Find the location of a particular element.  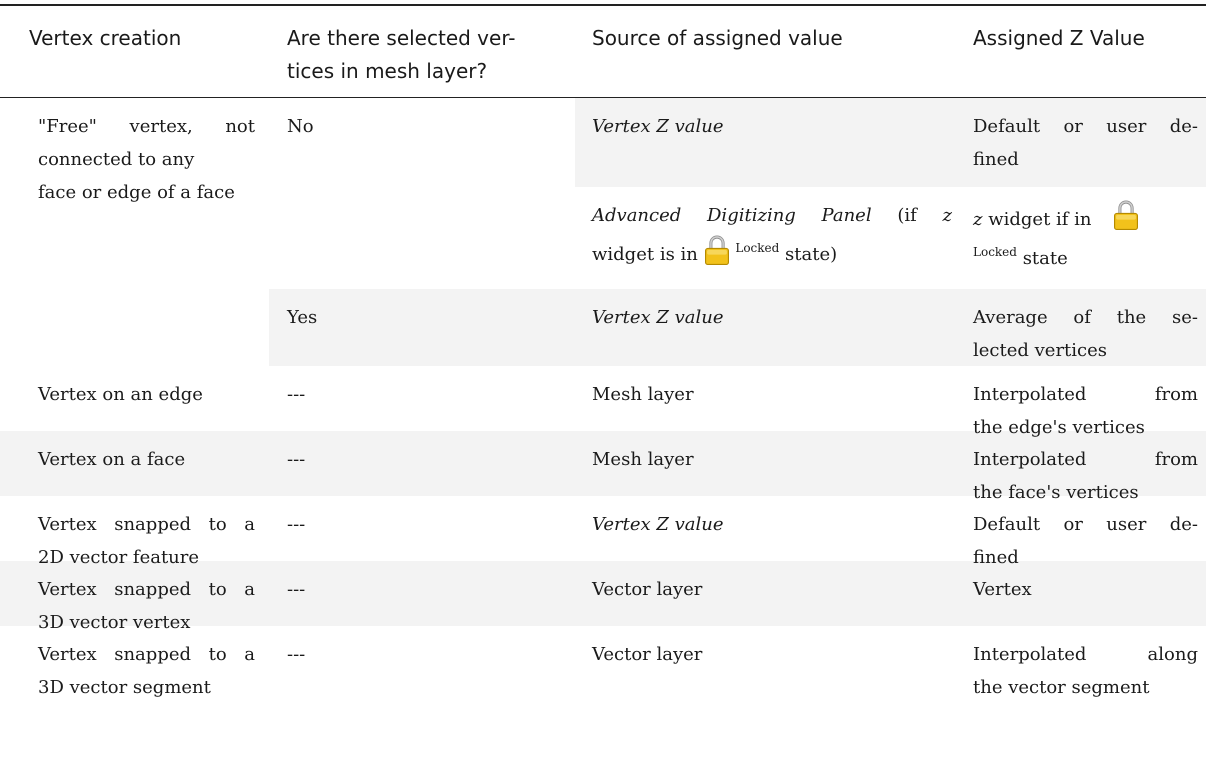

cell-face-creation: Vertex on a face is located at coordinates (112, 459).